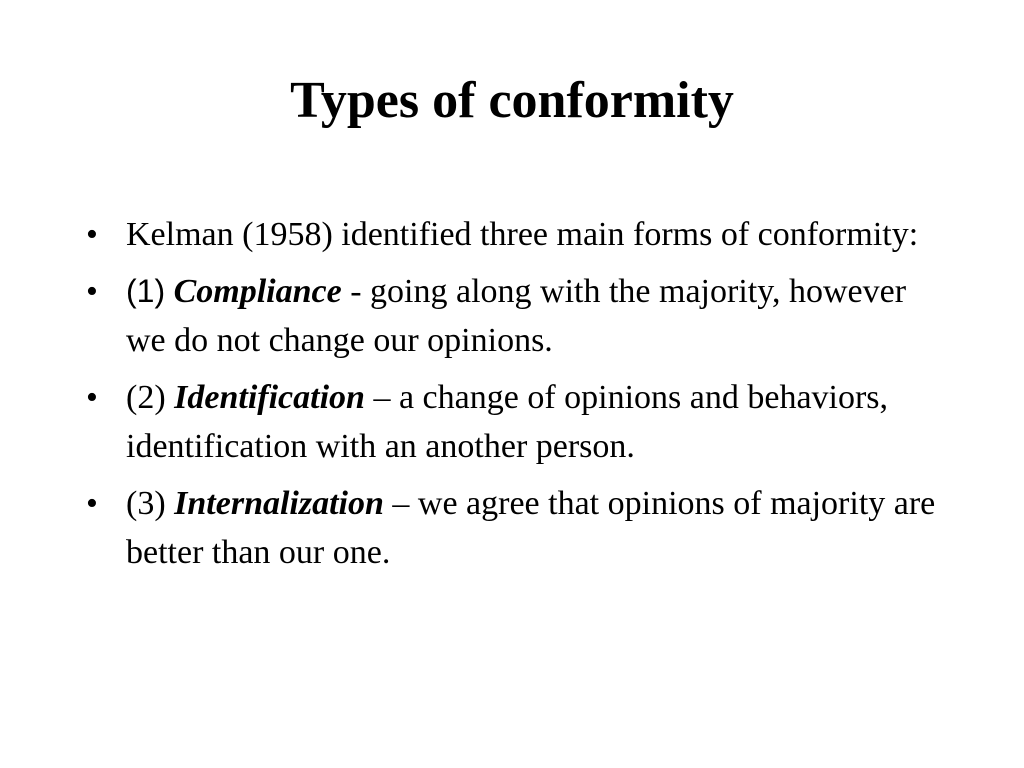 The height and width of the screenshot is (768, 1024). I want to click on bullet-number: (1), so click(146, 291).